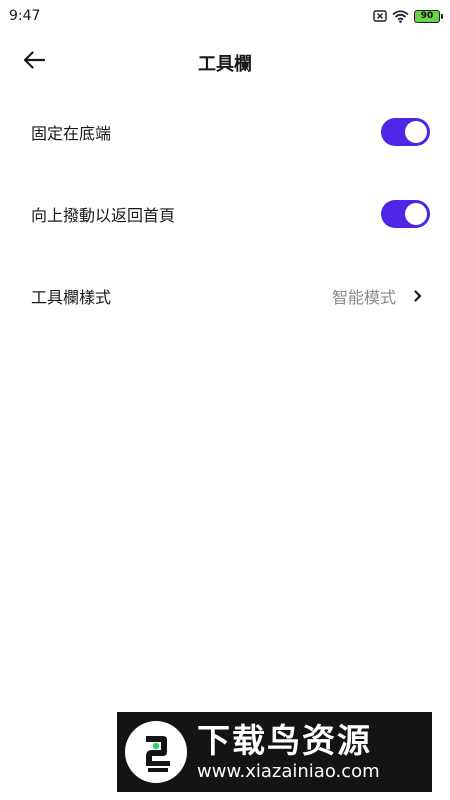 The width and height of the screenshot is (450, 800). What do you see at coordinates (363, 297) in the screenshot?
I see `toolbar-style-value: 智能模式` at bounding box center [363, 297].